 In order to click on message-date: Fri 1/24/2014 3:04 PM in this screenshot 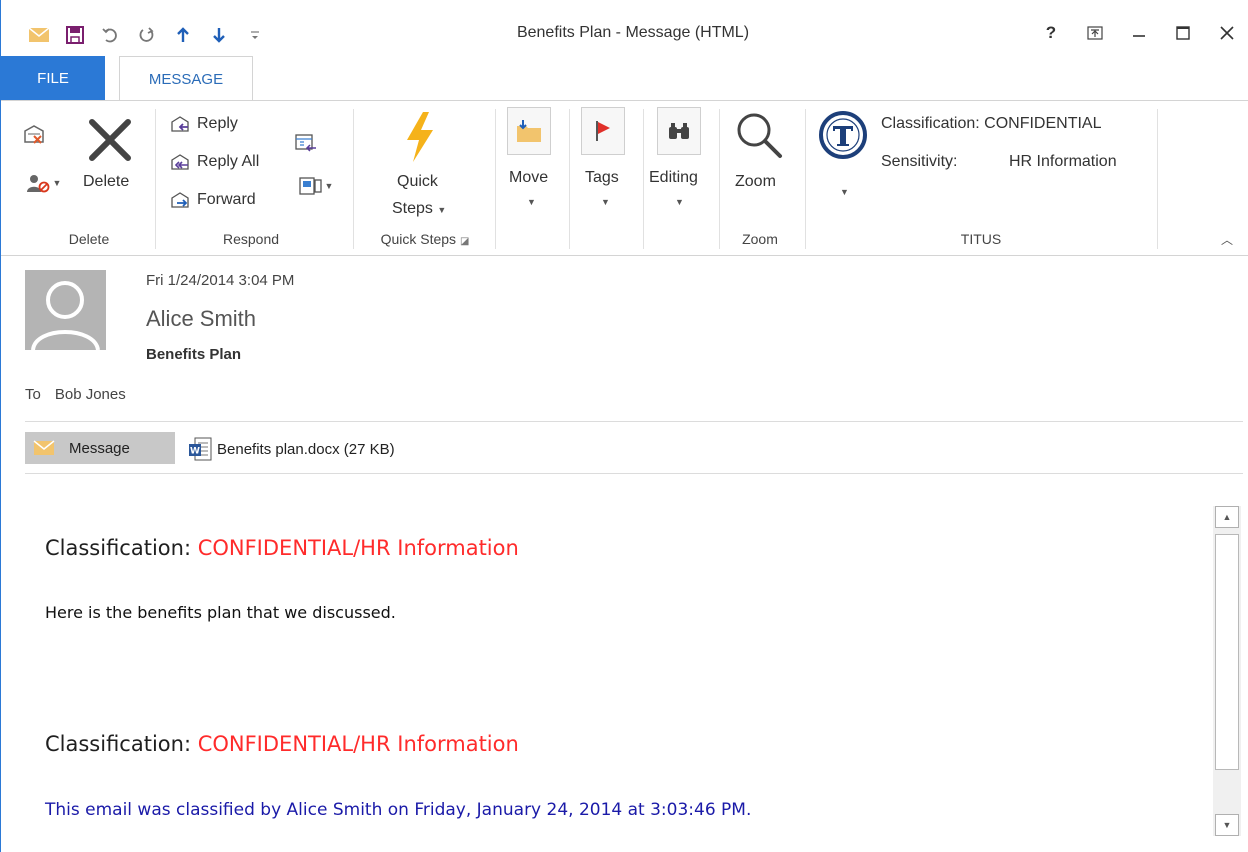, I will do `click(220, 280)`.